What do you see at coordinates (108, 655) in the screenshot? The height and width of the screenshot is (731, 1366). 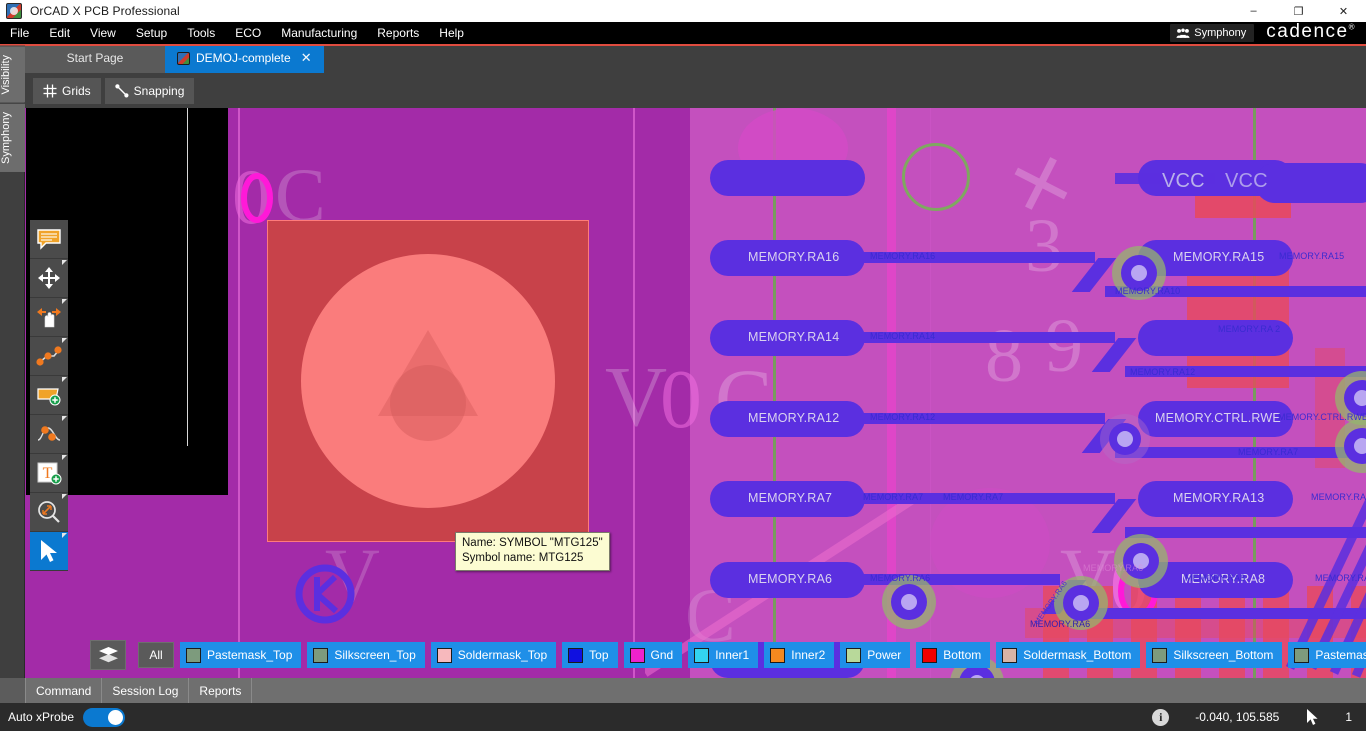 I see `layer-stack-button` at bounding box center [108, 655].